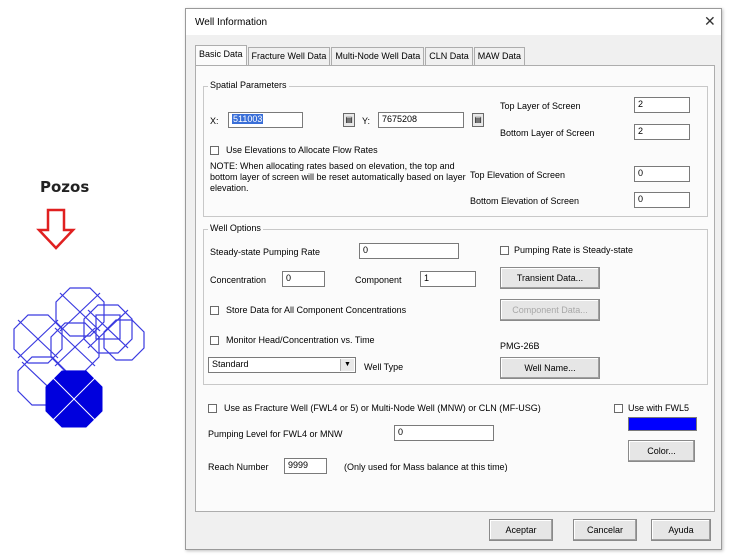 The width and height of the screenshot is (729, 556). Describe the element at coordinates (275, 434) in the screenshot. I see `pumping-level-label: Pumping Level for FWL4 or MNW` at that location.